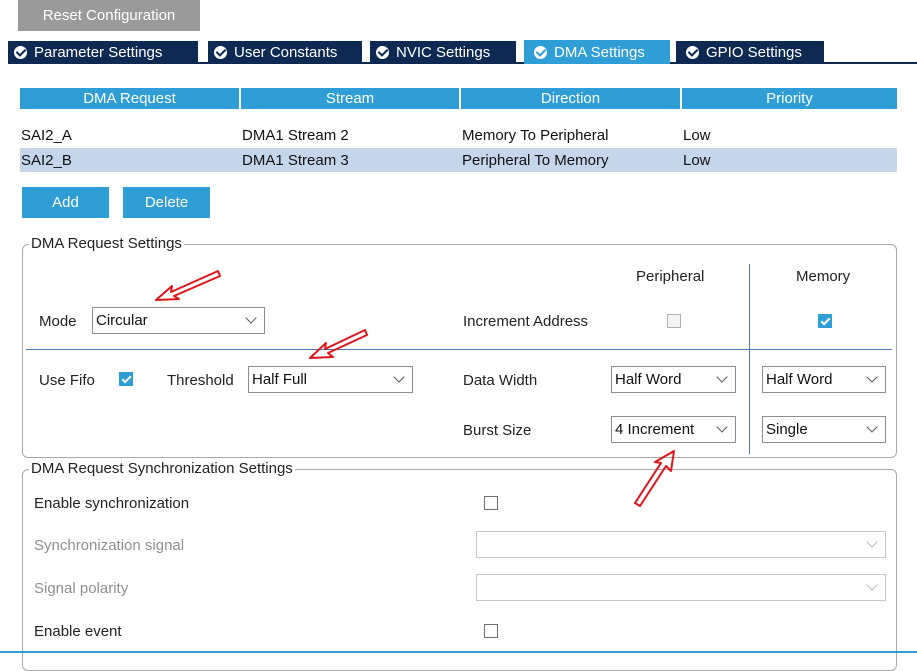 This screenshot has height=671, width=917. What do you see at coordinates (749, 359) in the screenshot?
I see `column-divider` at bounding box center [749, 359].